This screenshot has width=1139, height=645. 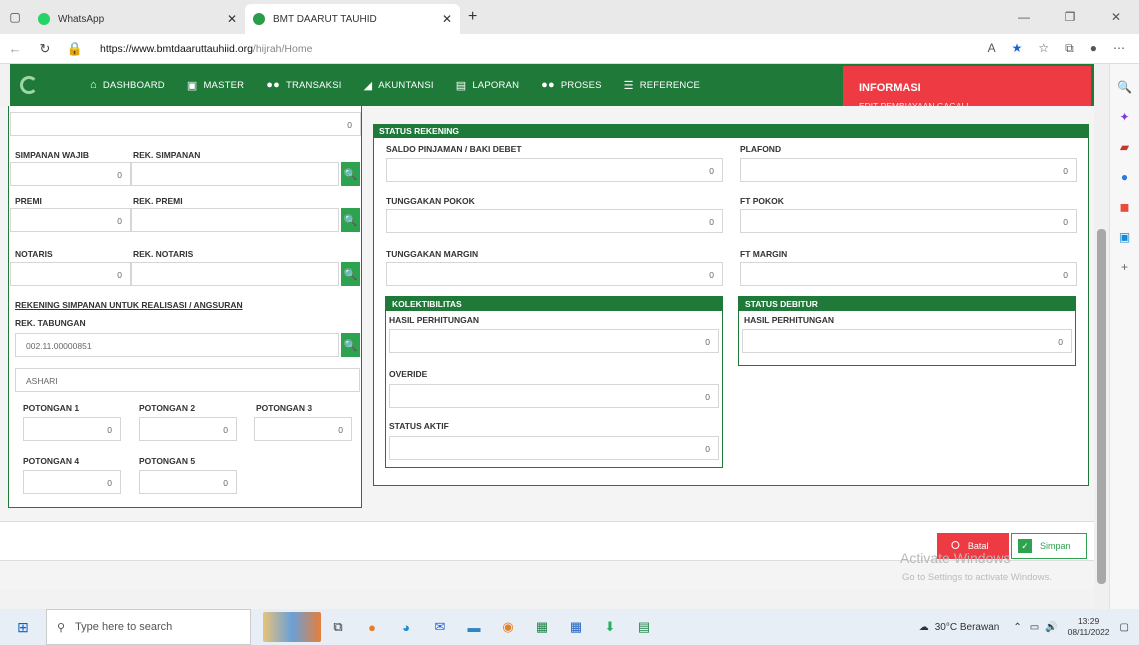 What do you see at coordinates (1124, 237) in the screenshot?
I see `outlook-icon: ▣` at bounding box center [1124, 237].